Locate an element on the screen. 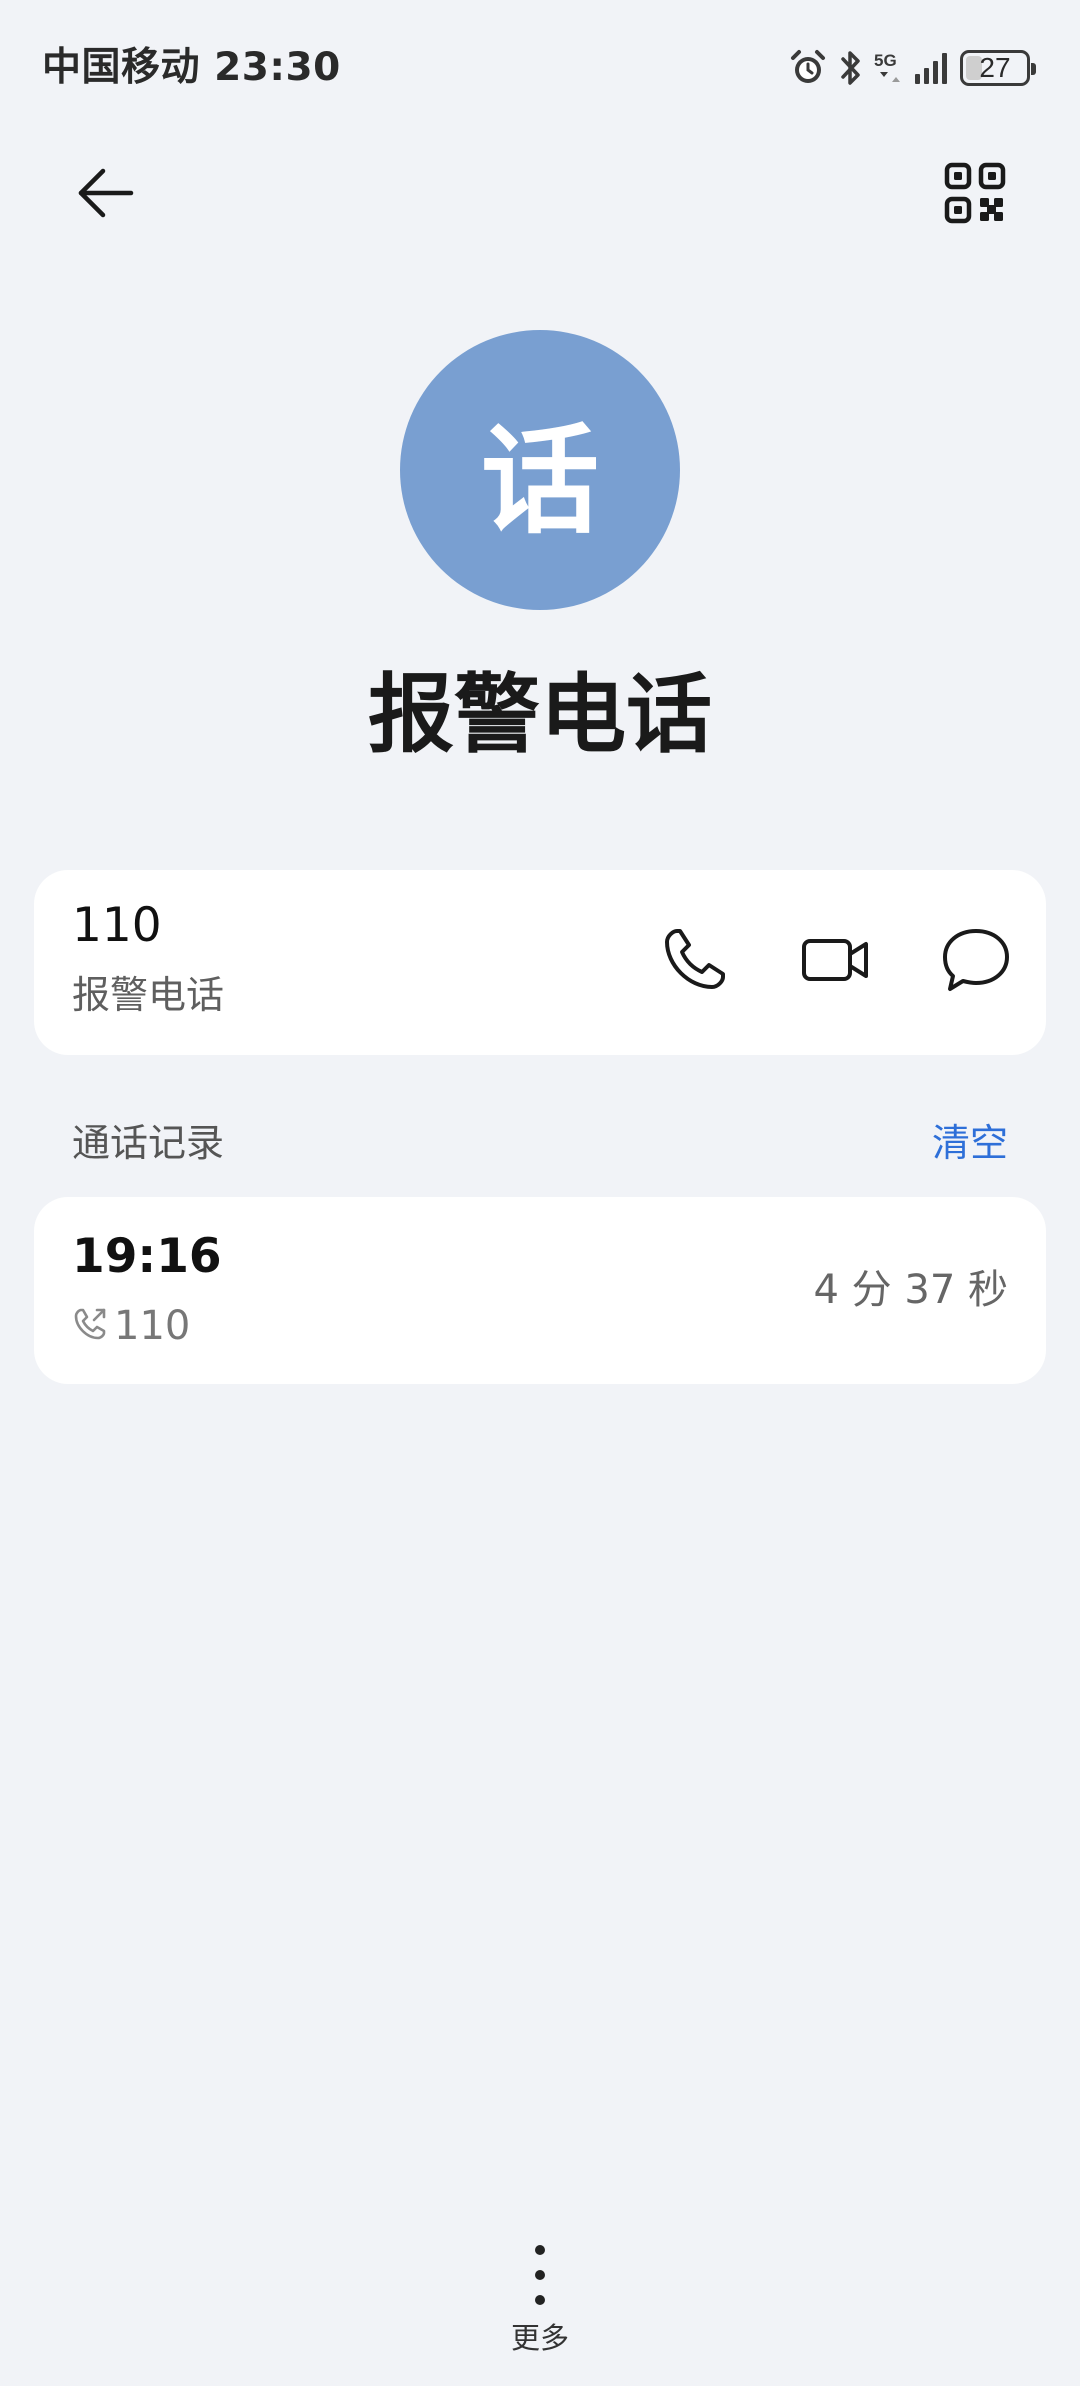  phone-number: 110 is located at coordinates (117, 926).